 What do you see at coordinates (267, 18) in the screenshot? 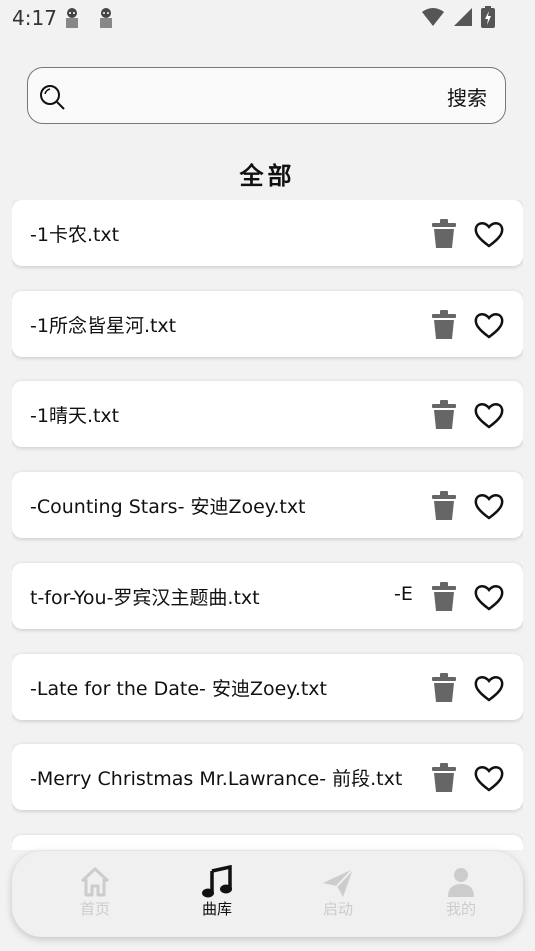
I see `status-bar: 4:17` at bounding box center [267, 18].